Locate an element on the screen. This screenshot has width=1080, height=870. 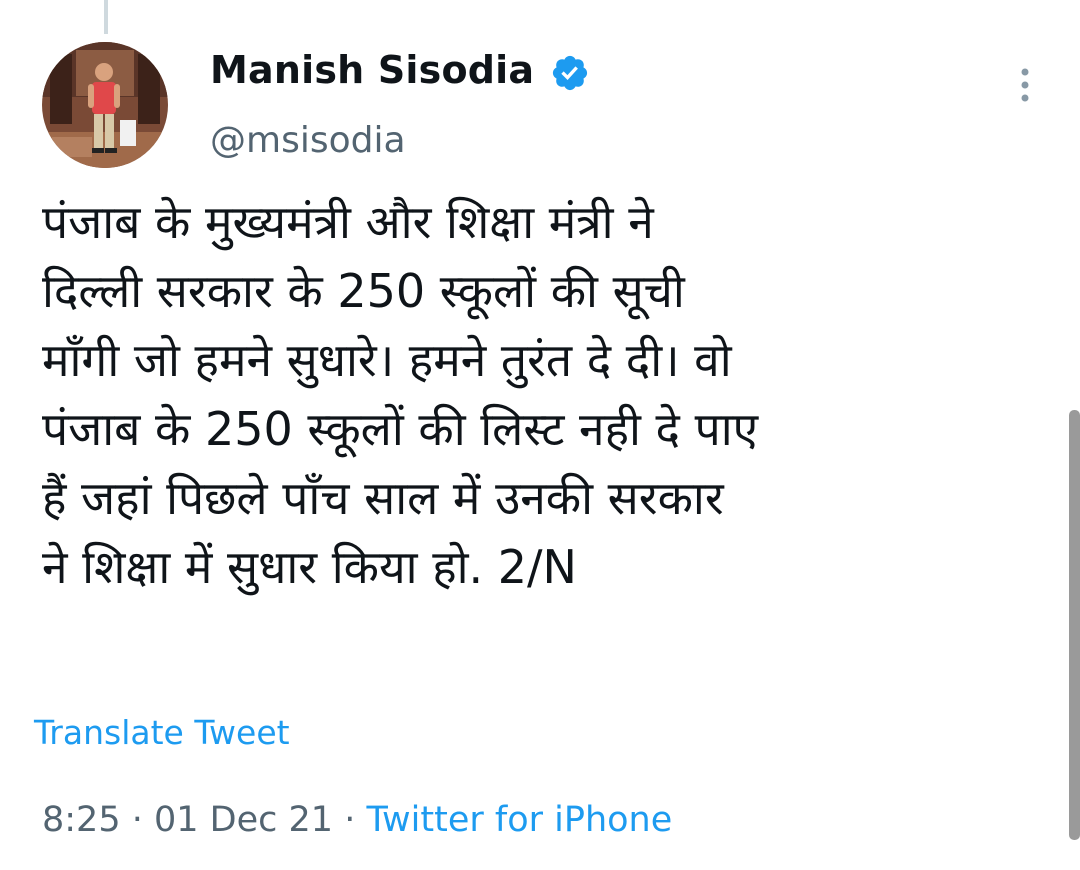
scrollbar-thumb is located at coordinates (1074, 625).